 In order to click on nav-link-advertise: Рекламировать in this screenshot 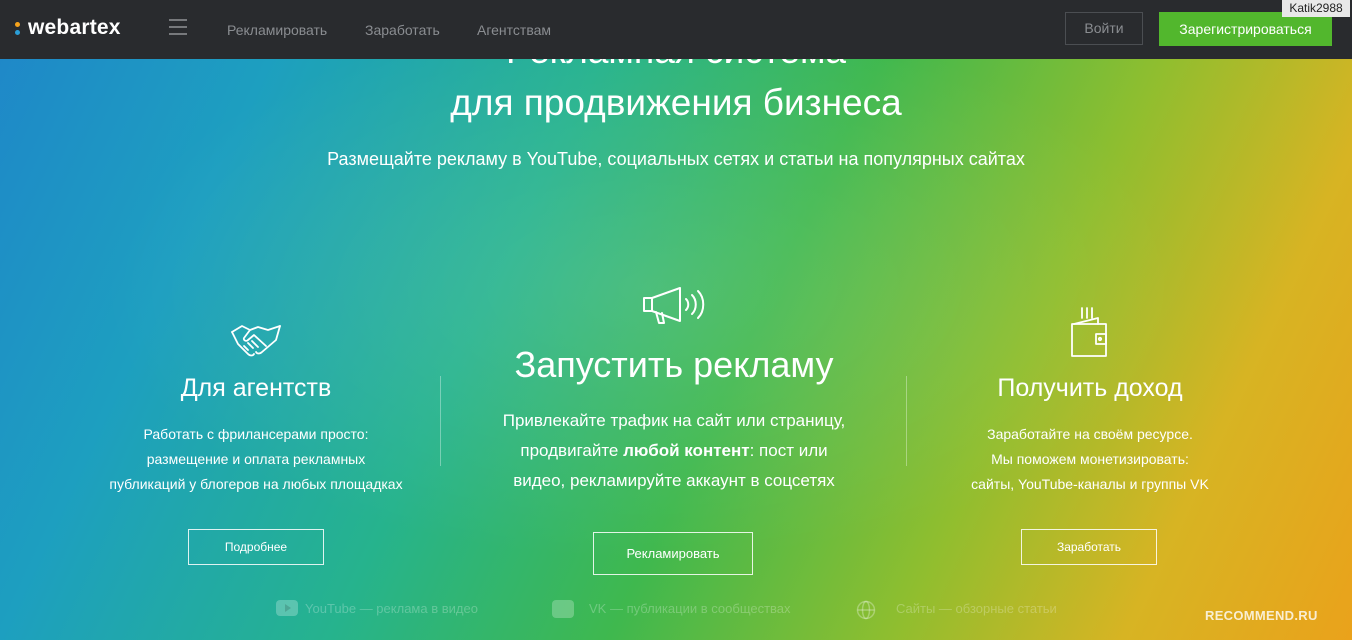, I will do `click(277, 30)`.